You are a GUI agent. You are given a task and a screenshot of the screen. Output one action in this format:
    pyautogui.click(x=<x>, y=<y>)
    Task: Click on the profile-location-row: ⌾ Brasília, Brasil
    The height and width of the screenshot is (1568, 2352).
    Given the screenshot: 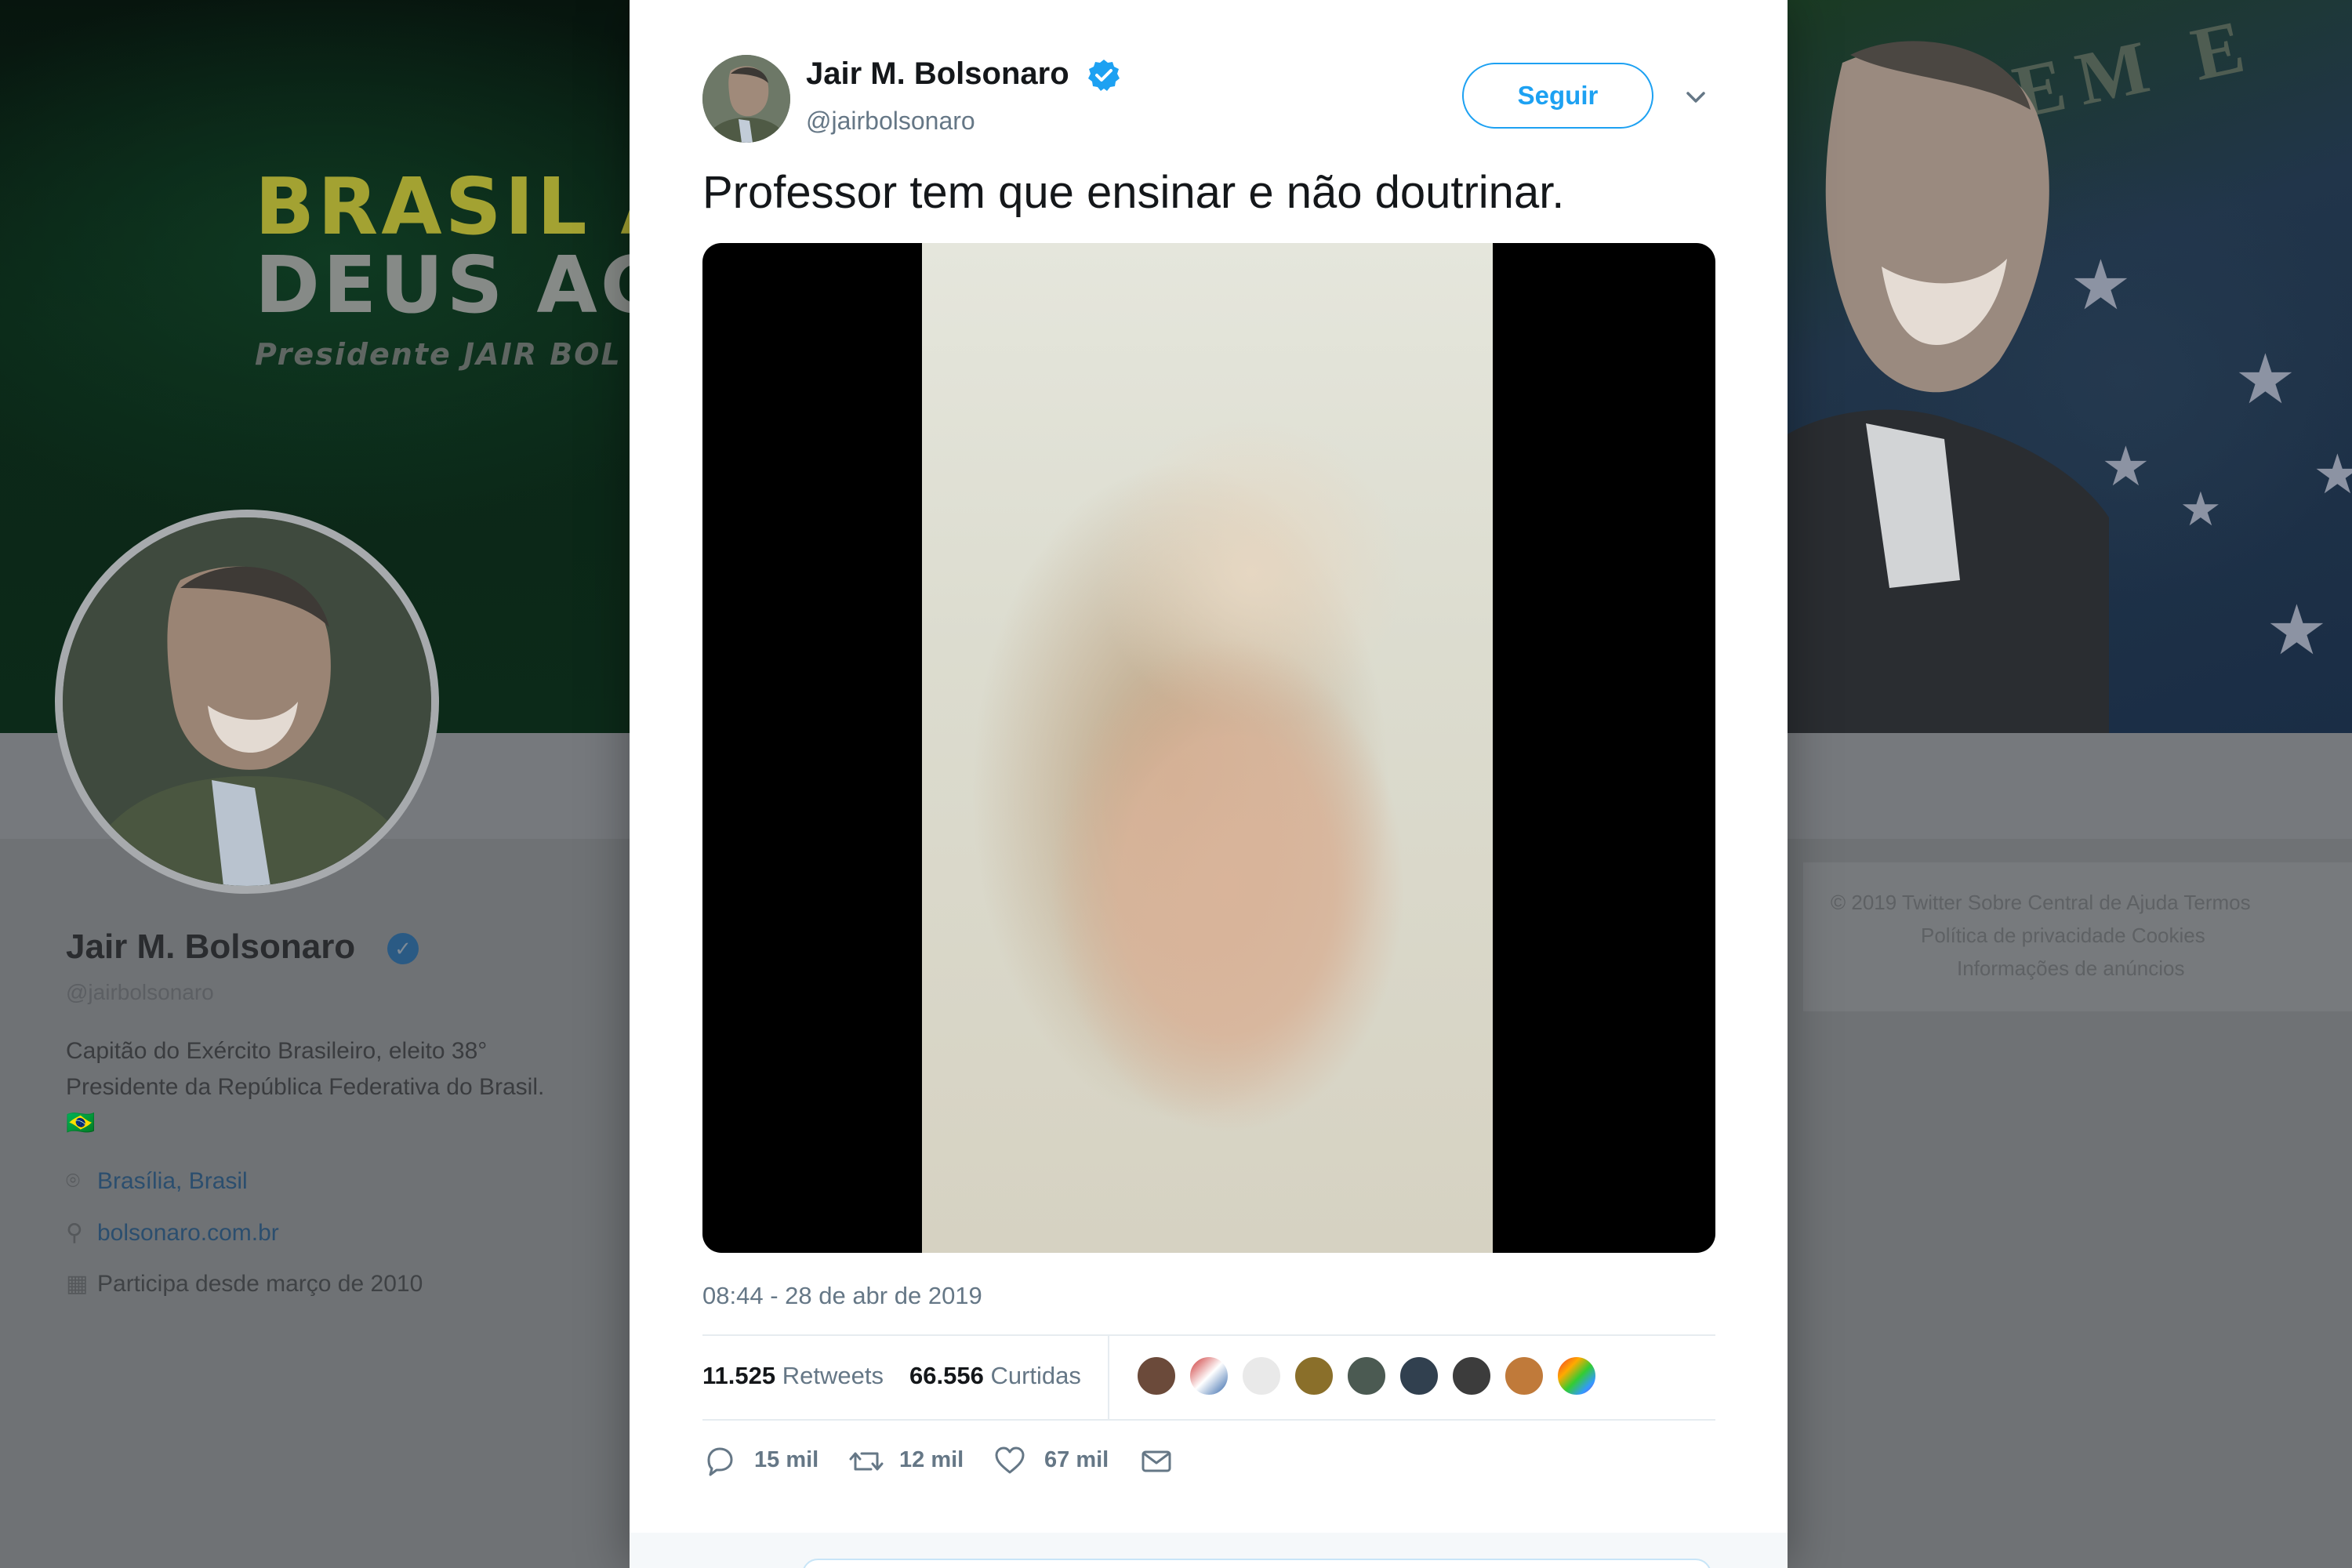 What is the action you would take?
    pyautogui.click(x=157, y=1181)
    